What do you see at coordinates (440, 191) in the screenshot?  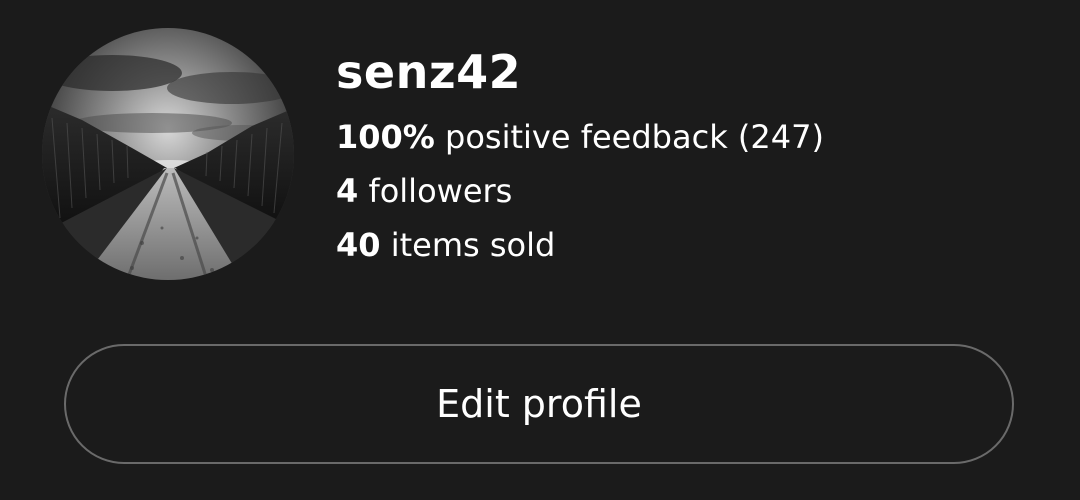 I see `followers-label: followers` at bounding box center [440, 191].